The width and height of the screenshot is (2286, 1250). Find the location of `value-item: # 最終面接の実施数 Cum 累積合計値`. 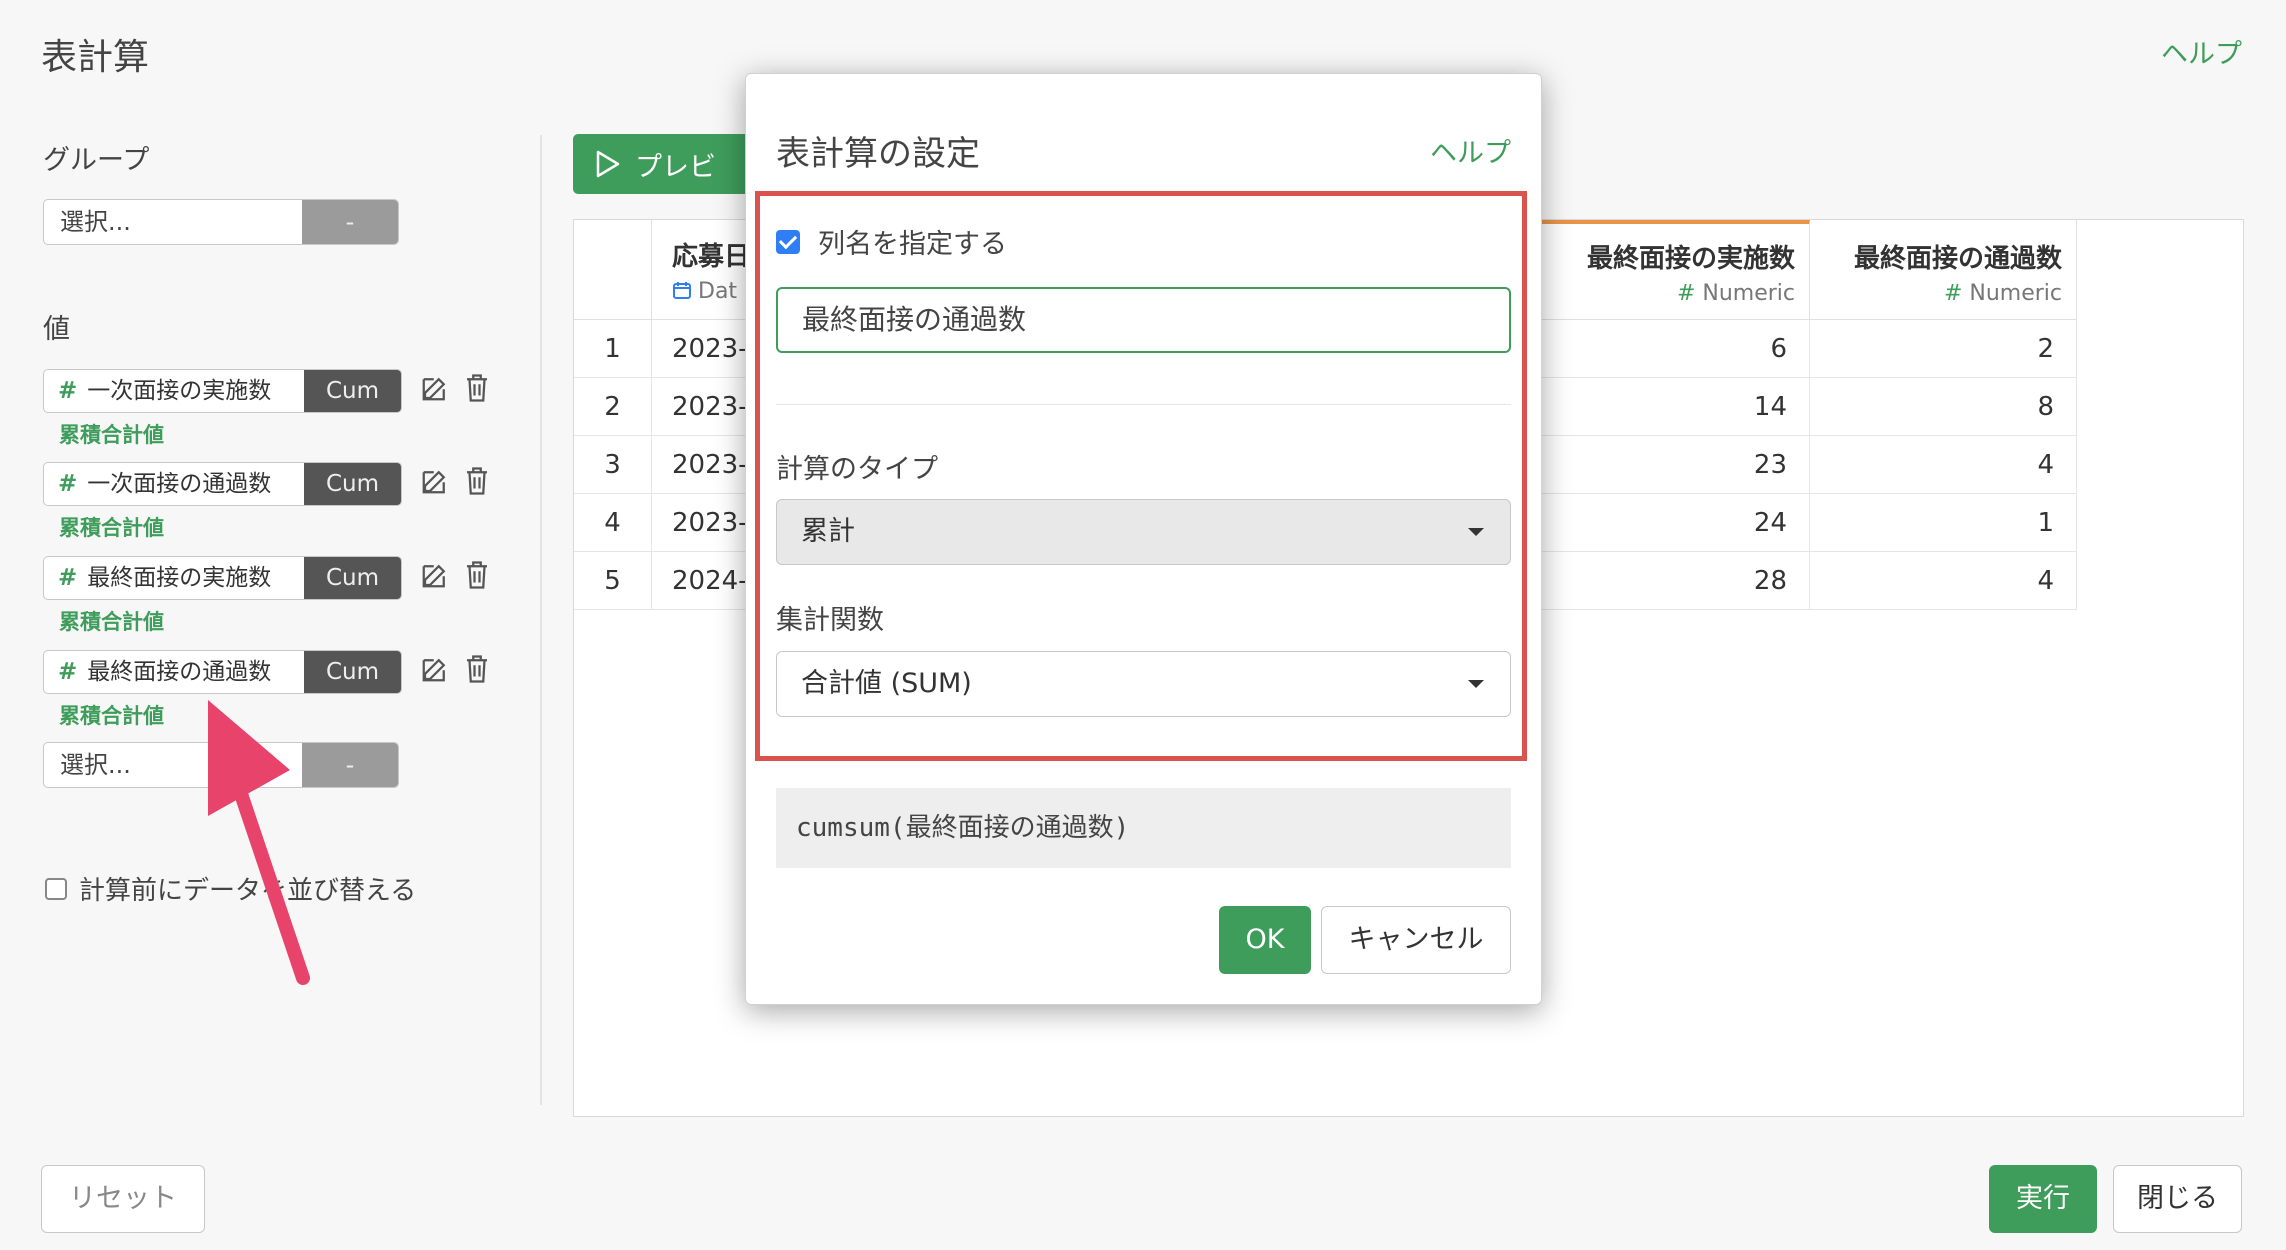

value-item: # 最終面接の実施数 Cum 累積合計値 is located at coordinates (265, 596).